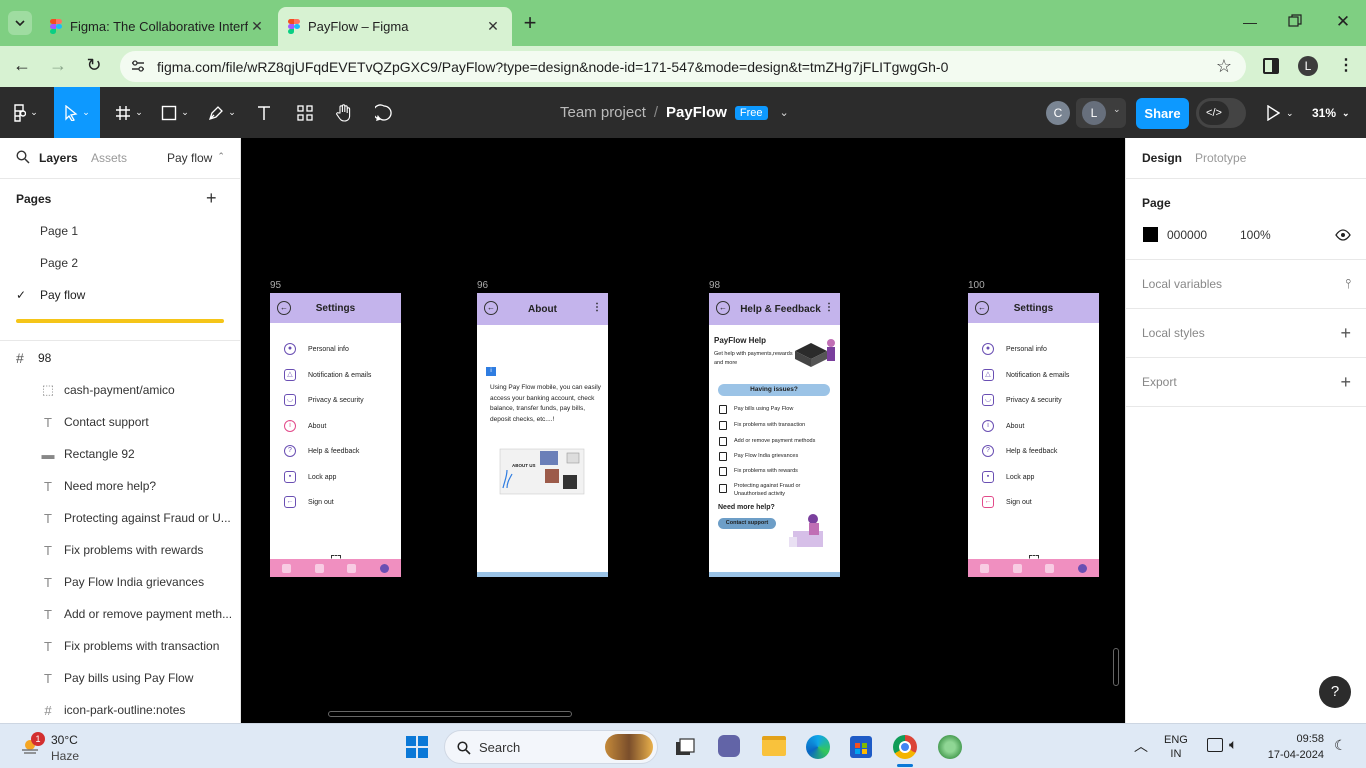 The image size is (1366, 768). I want to click on local-variables-section: Local variables ⫯, so click(1246, 283).